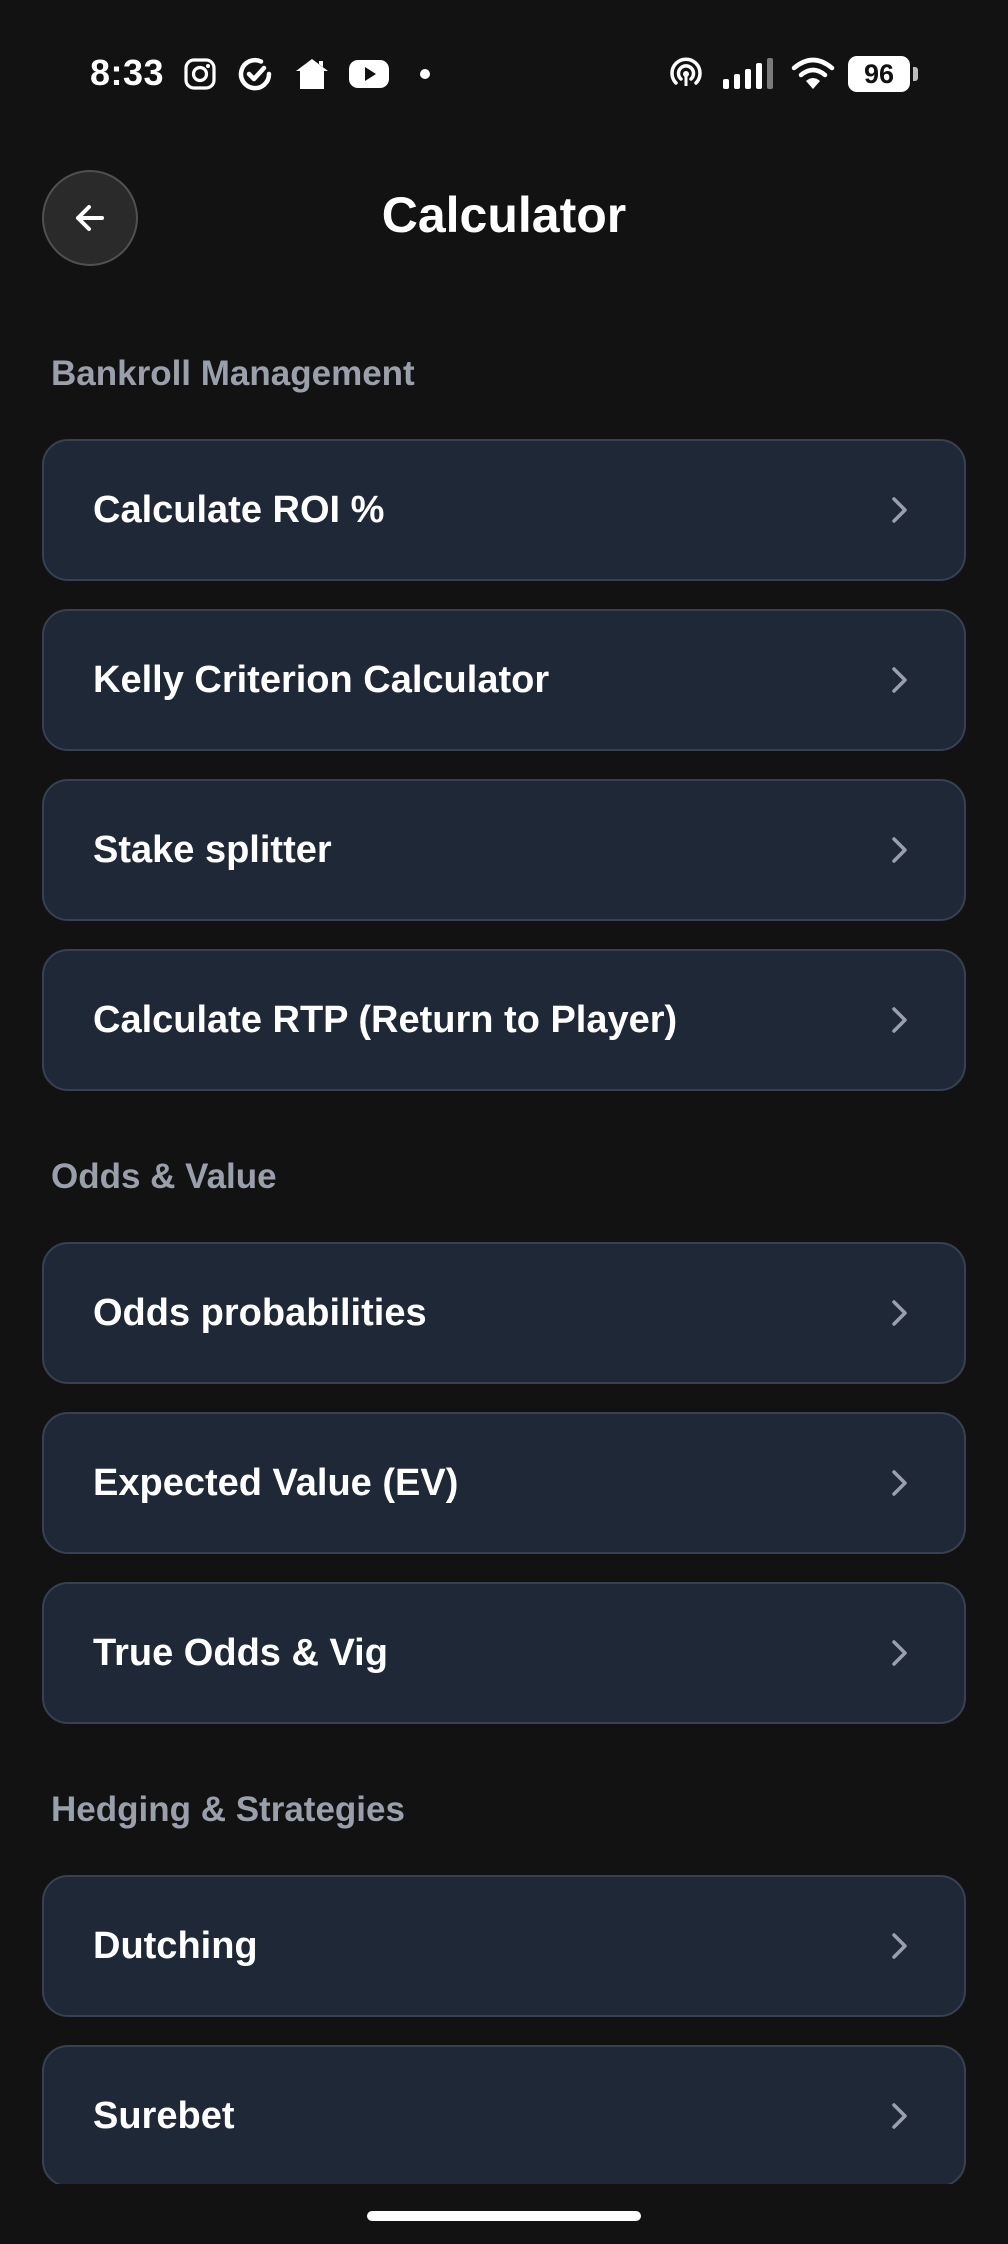 This screenshot has height=2244, width=1008. What do you see at coordinates (321, 679) in the screenshot?
I see `menu-item-label: Kelly Criterion Calculator` at bounding box center [321, 679].